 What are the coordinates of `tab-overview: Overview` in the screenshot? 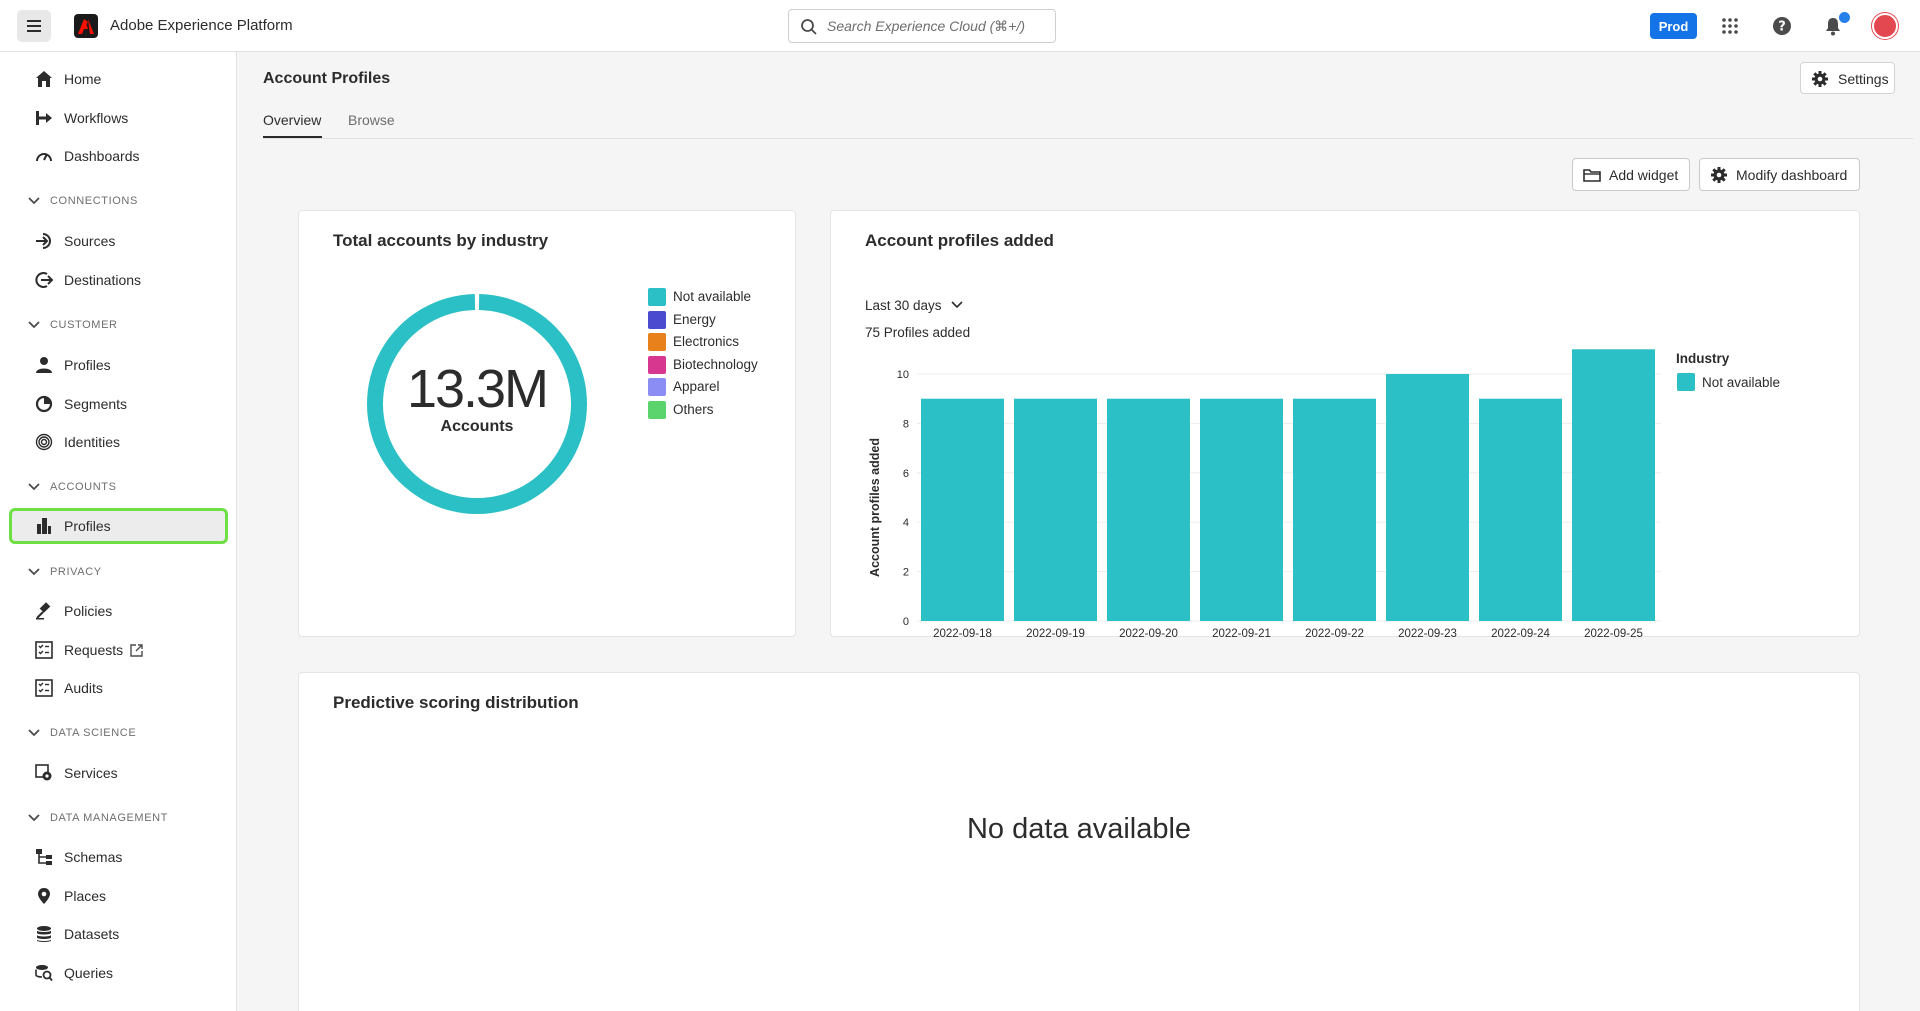 It's located at (292, 120).